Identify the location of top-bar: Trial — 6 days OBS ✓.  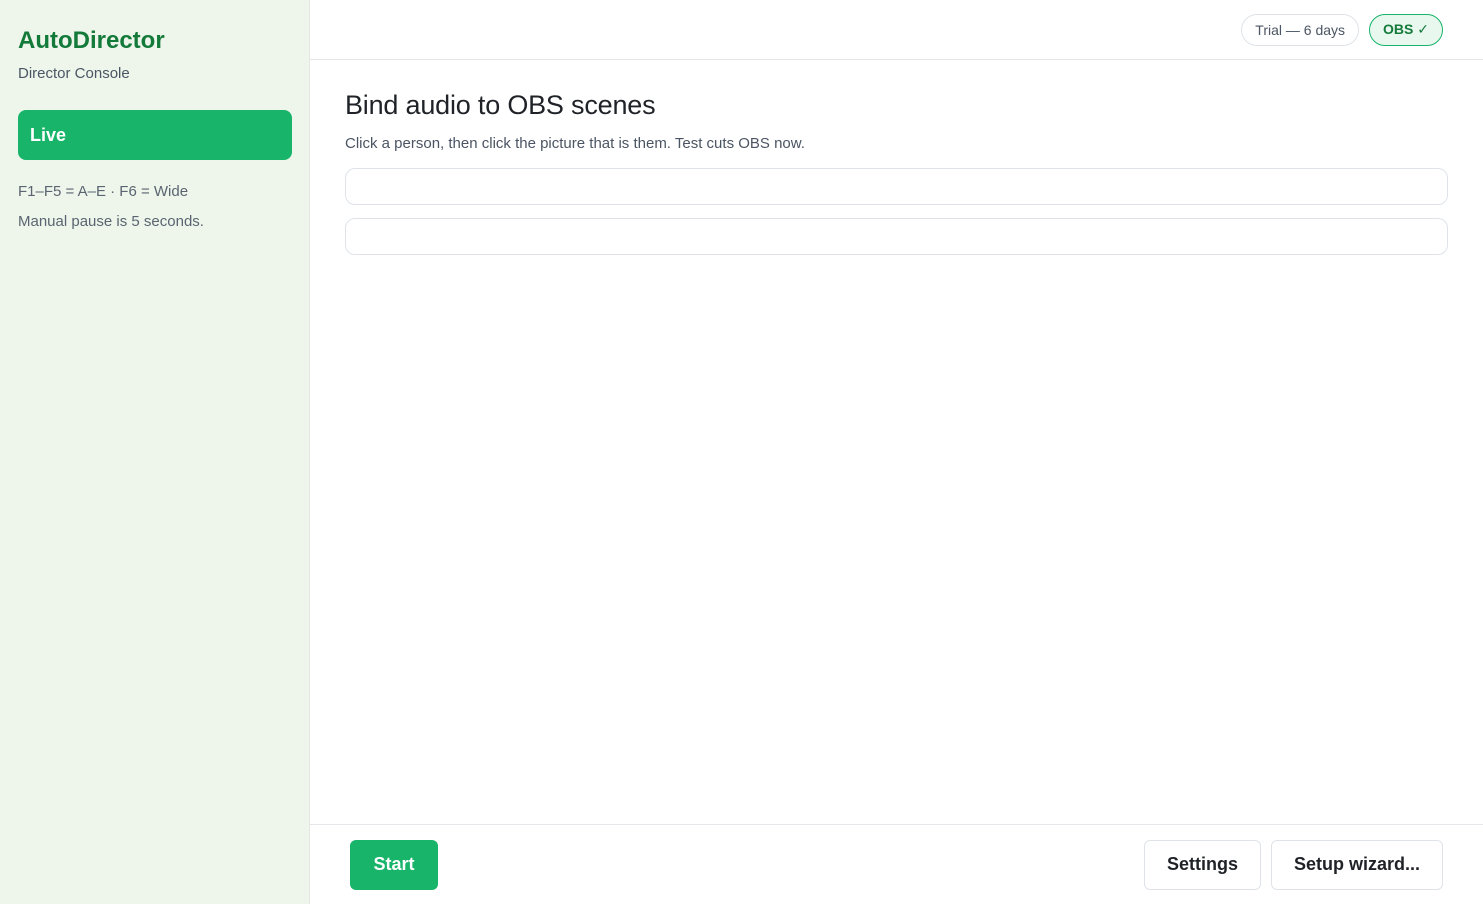
(896, 30).